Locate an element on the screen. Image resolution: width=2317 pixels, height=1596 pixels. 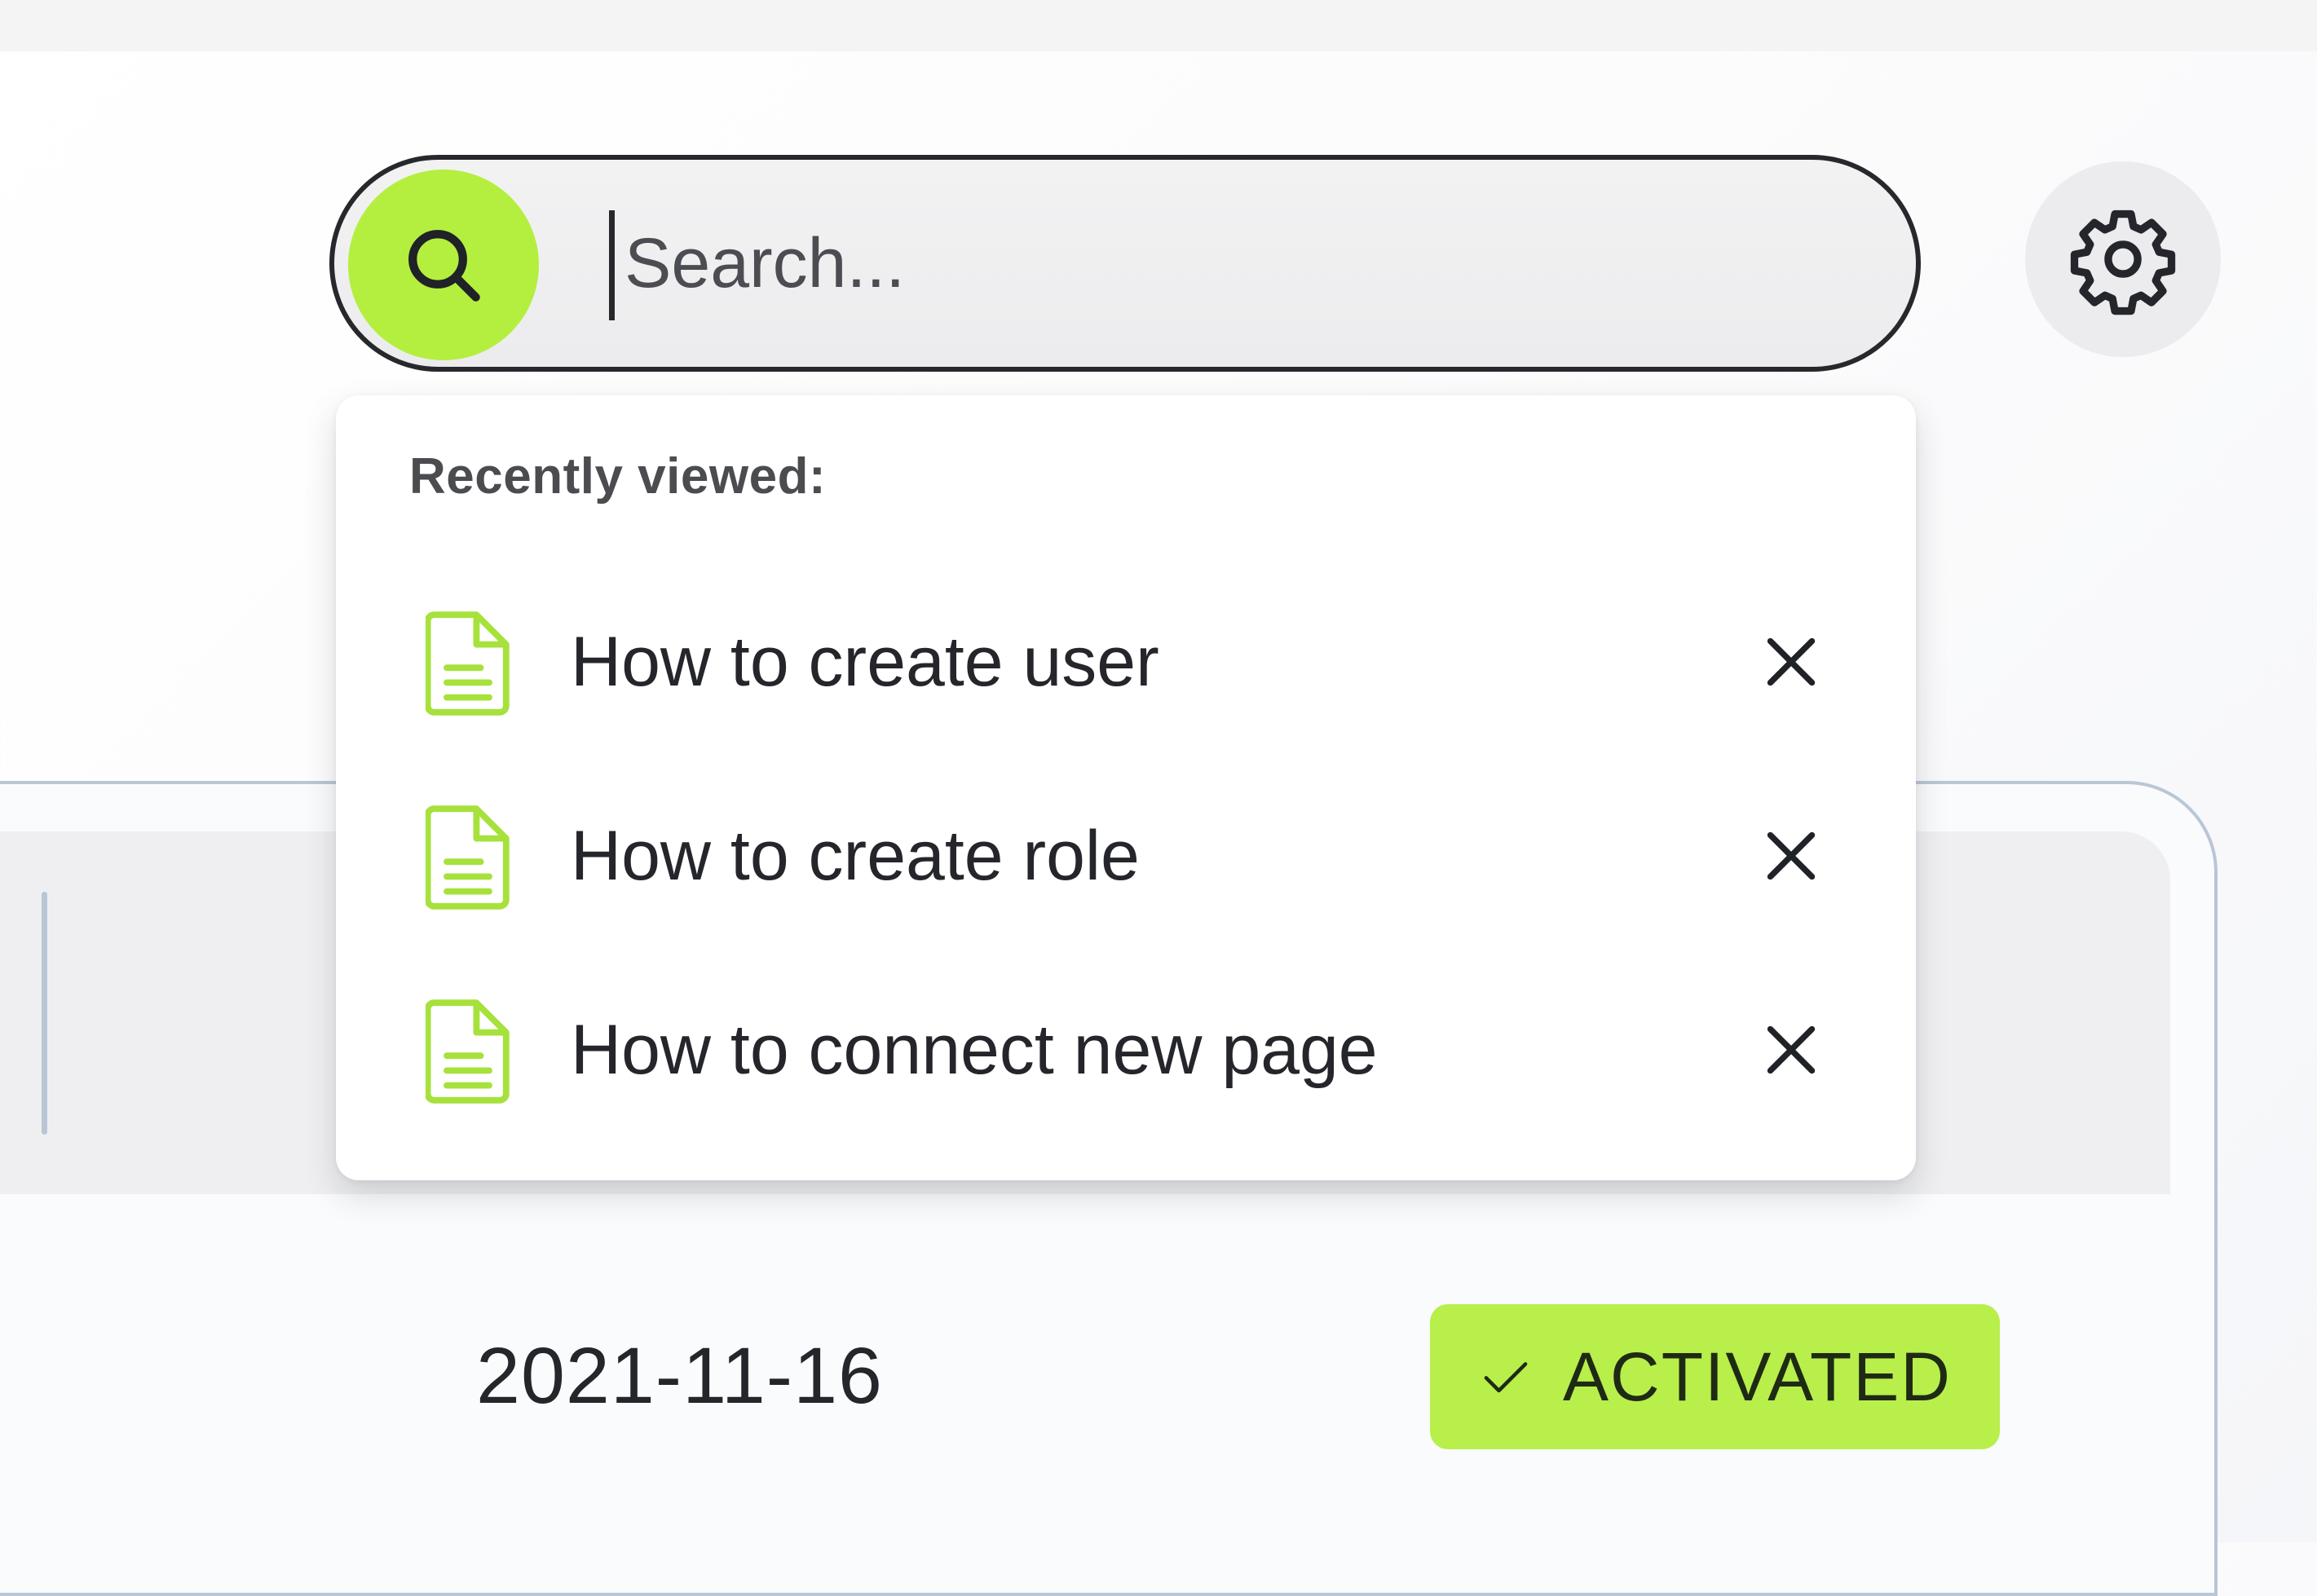
settings-button is located at coordinates (2123, 259).